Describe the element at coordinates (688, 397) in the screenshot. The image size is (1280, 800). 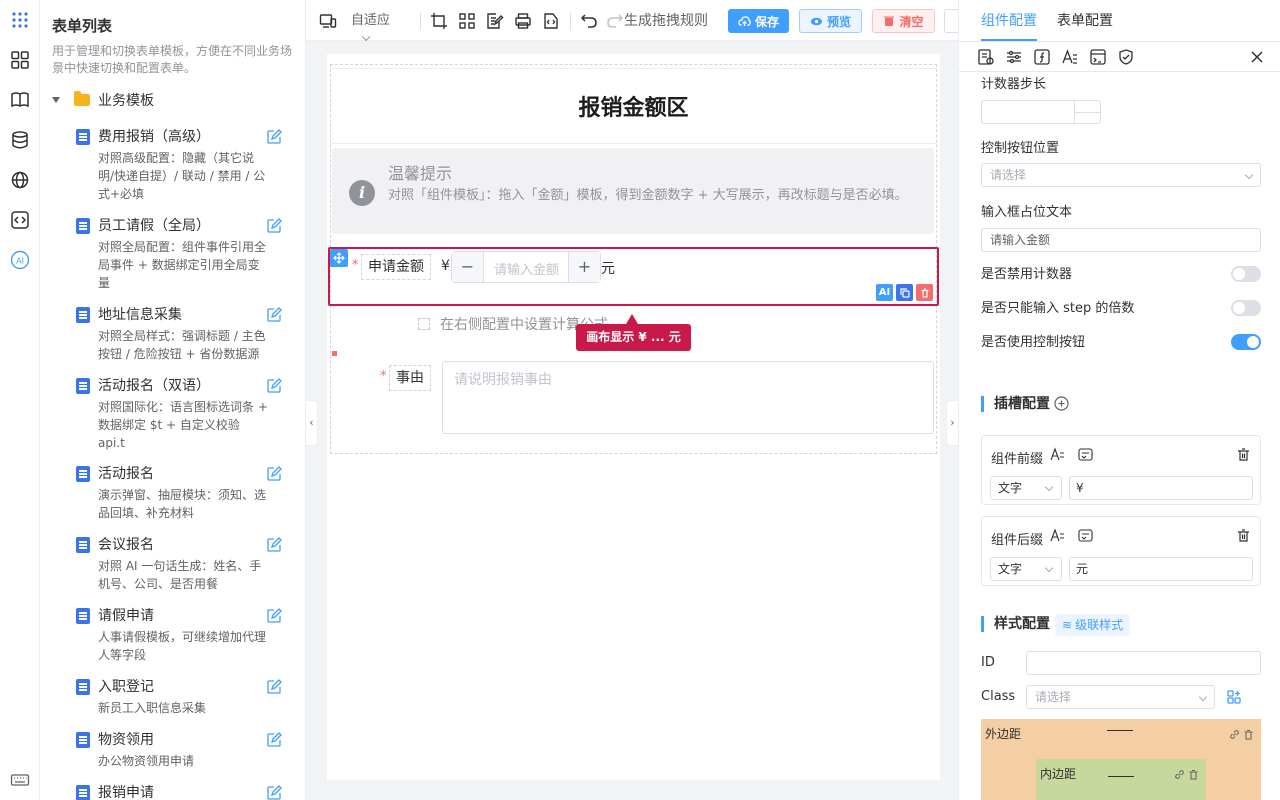
I see `reason-textarea: 请说明报销事由` at that location.